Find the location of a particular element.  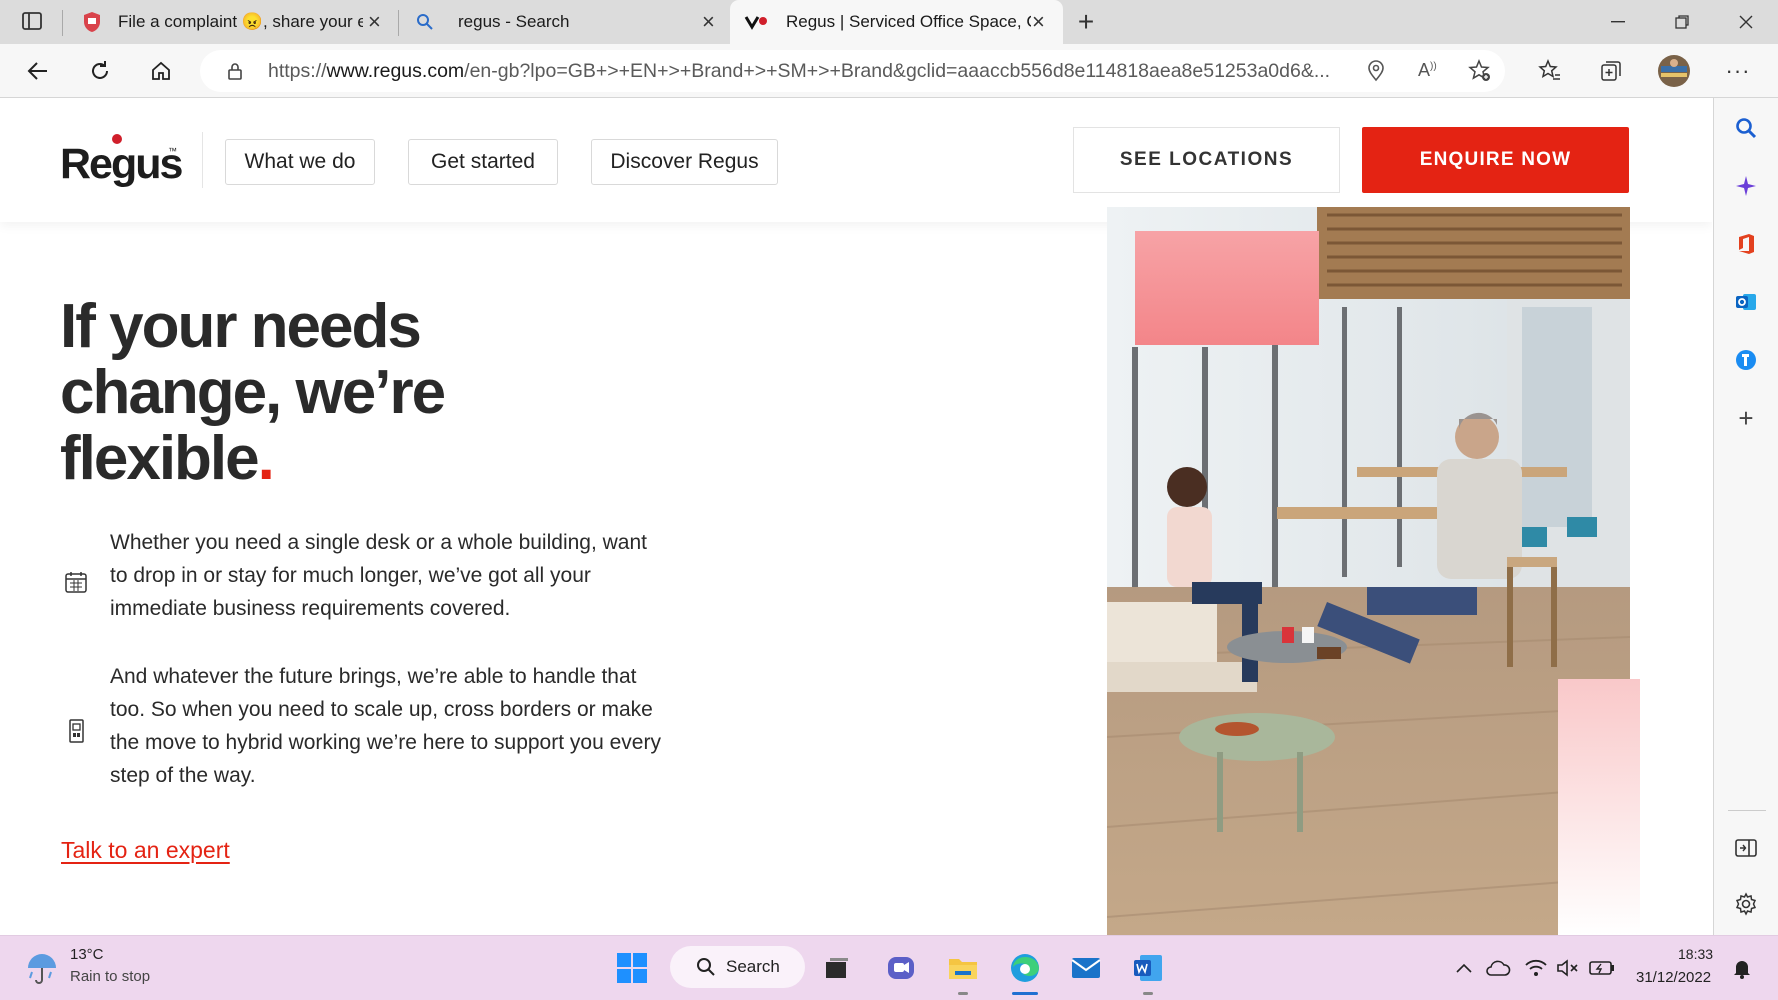

office-icon is located at coordinates (1746, 244).